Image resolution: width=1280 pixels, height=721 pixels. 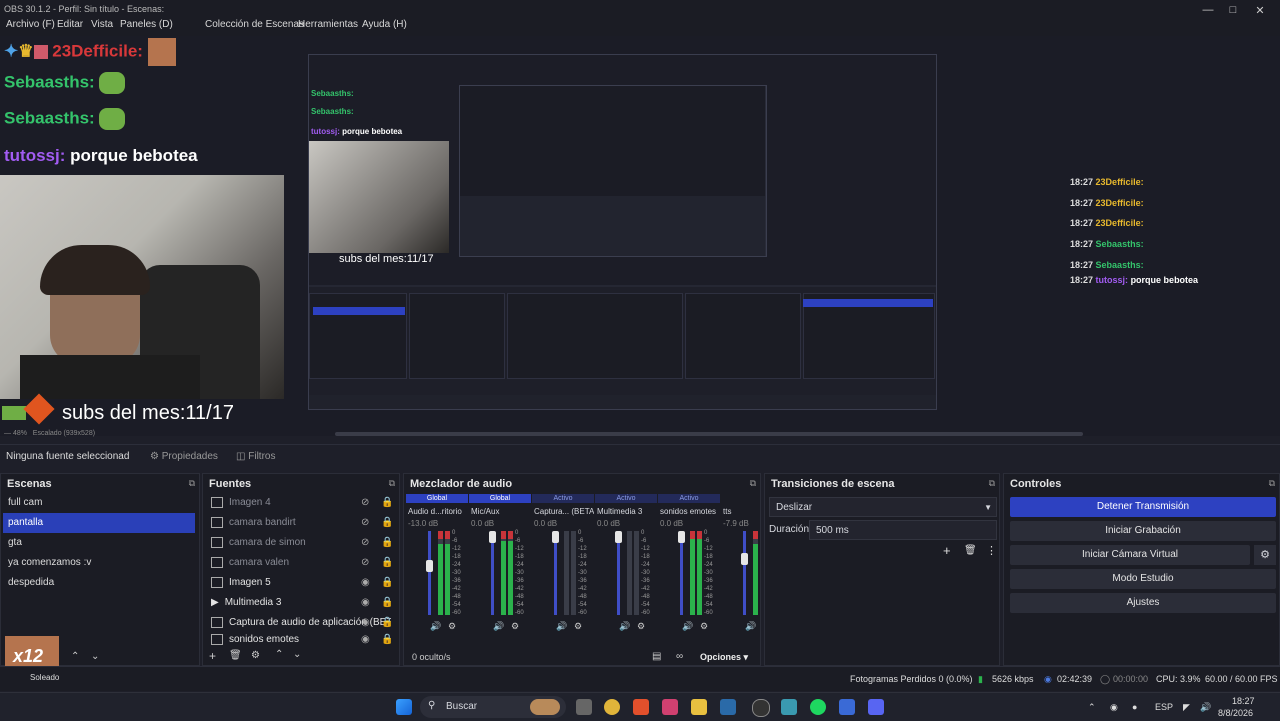 I want to click on studio-mode-button: Modo Estudio, so click(x=1143, y=579).